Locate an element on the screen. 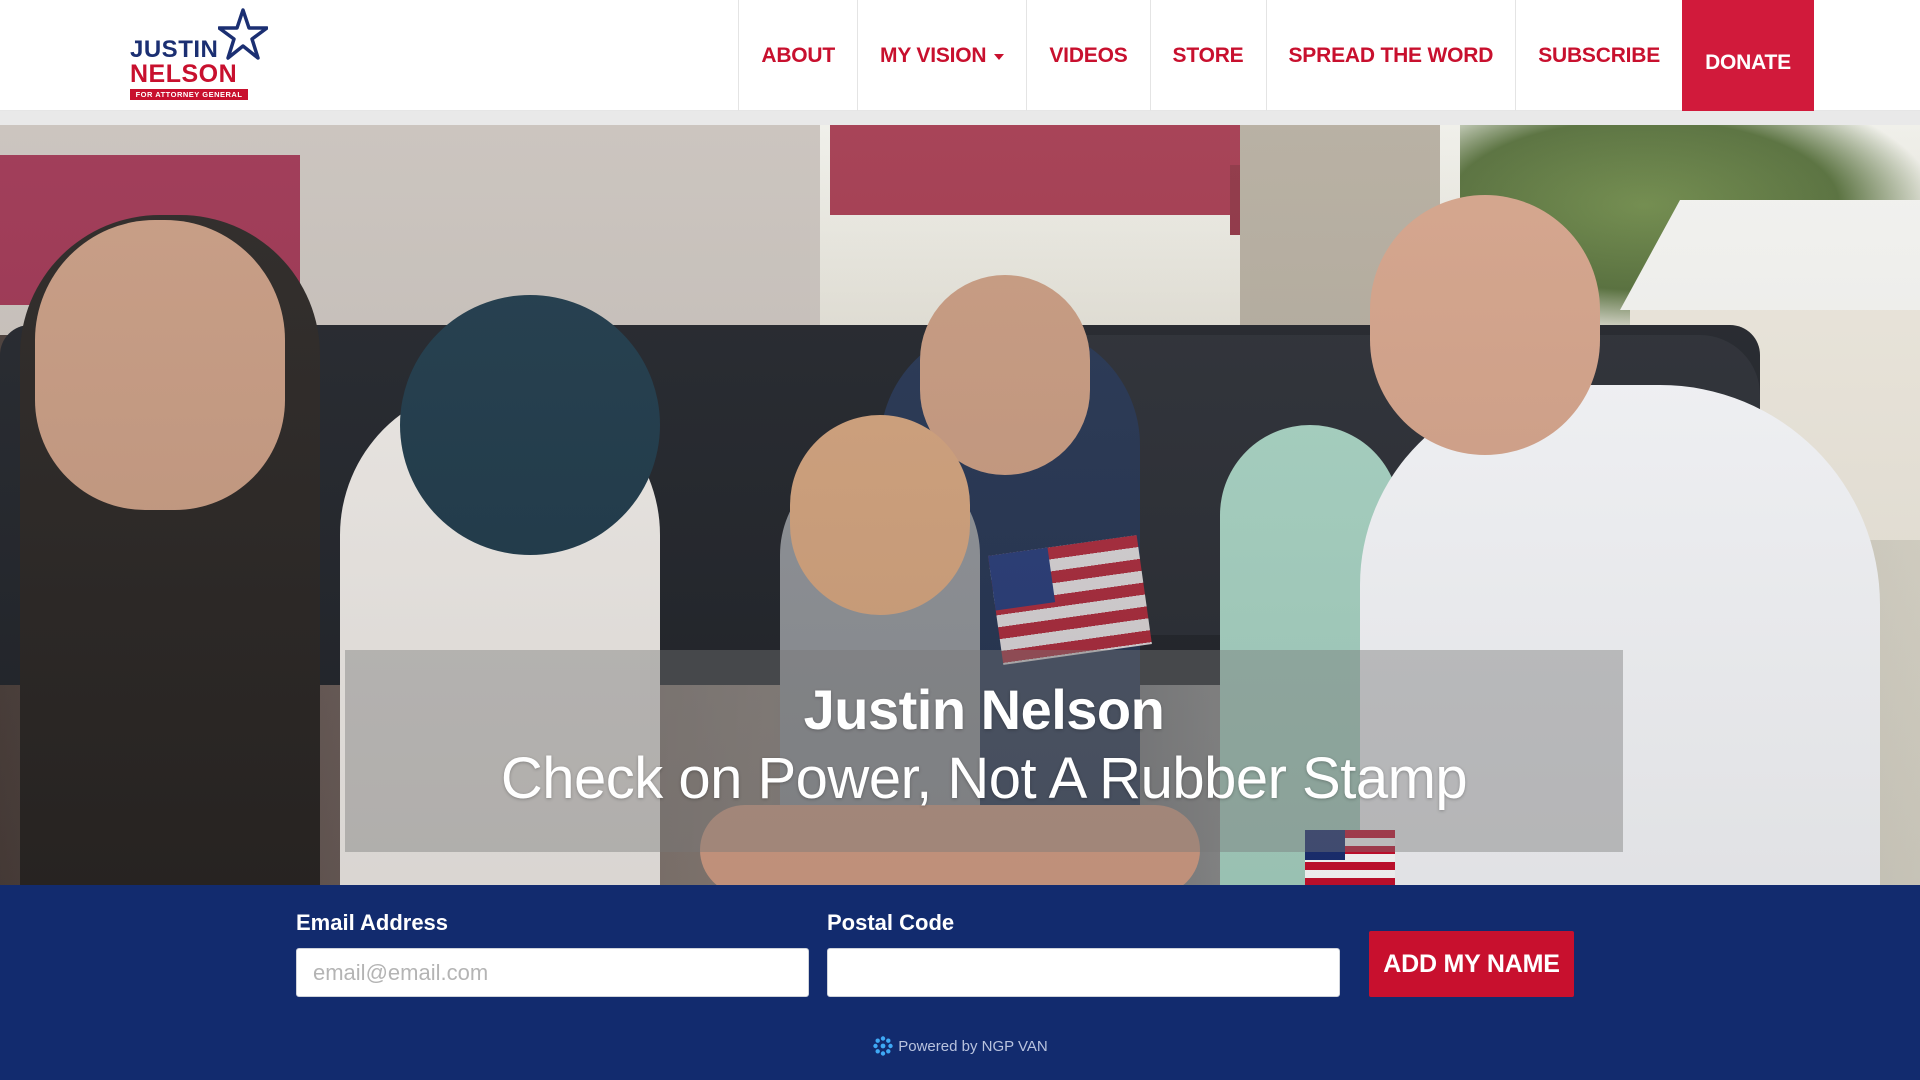  powered-by-ngp-van: Powered by NGP VAN is located at coordinates (960, 1046).